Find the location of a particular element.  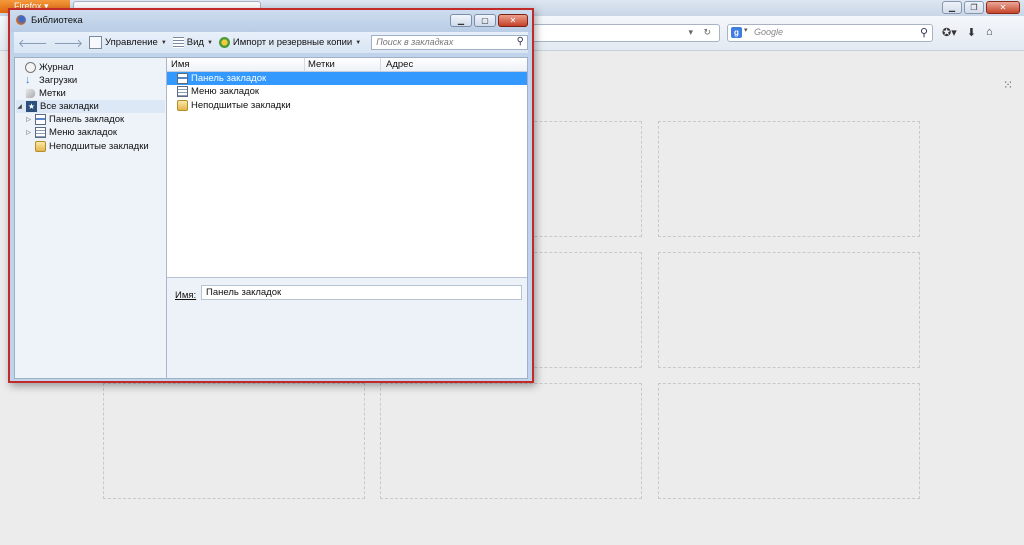

tree-item-label: Журнал is located at coordinates (56, 67).